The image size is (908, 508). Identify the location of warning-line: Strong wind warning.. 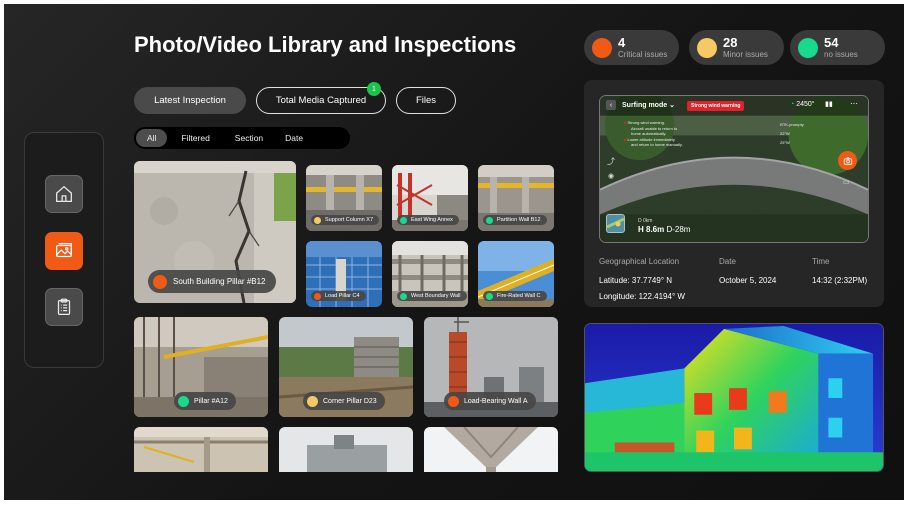
(646, 122).